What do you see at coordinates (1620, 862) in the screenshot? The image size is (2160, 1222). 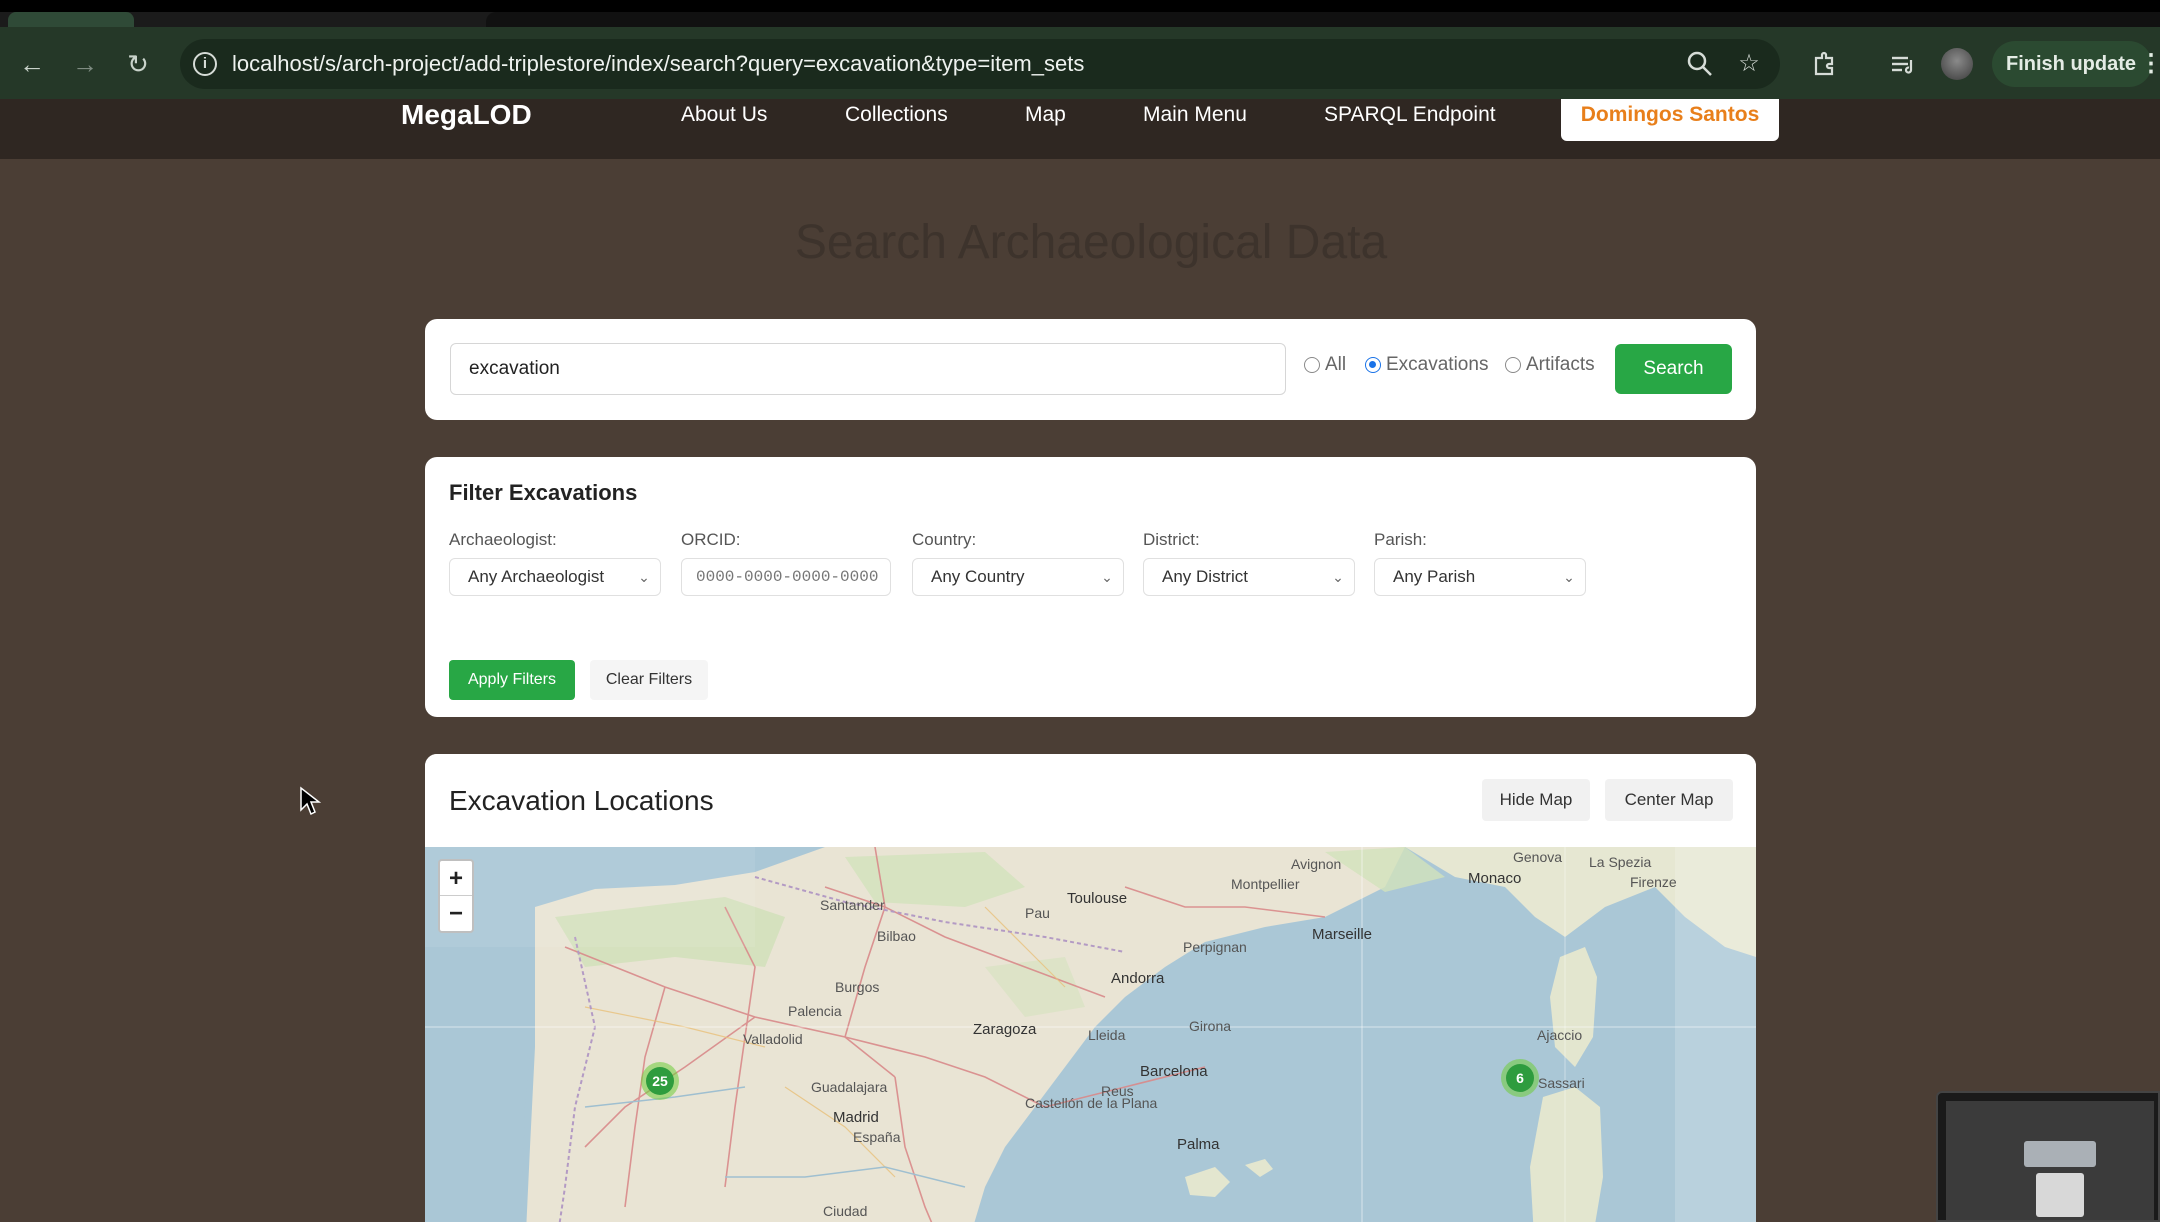 I see `map-label: La Spezia` at bounding box center [1620, 862].